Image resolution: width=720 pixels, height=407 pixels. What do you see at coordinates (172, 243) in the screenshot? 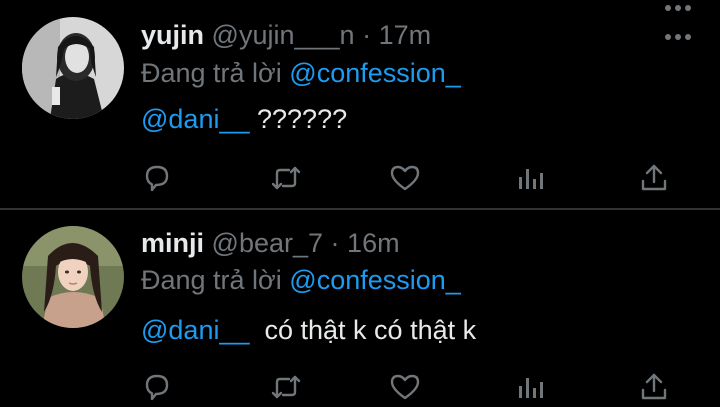
I see `display-name: minji` at bounding box center [172, 243].